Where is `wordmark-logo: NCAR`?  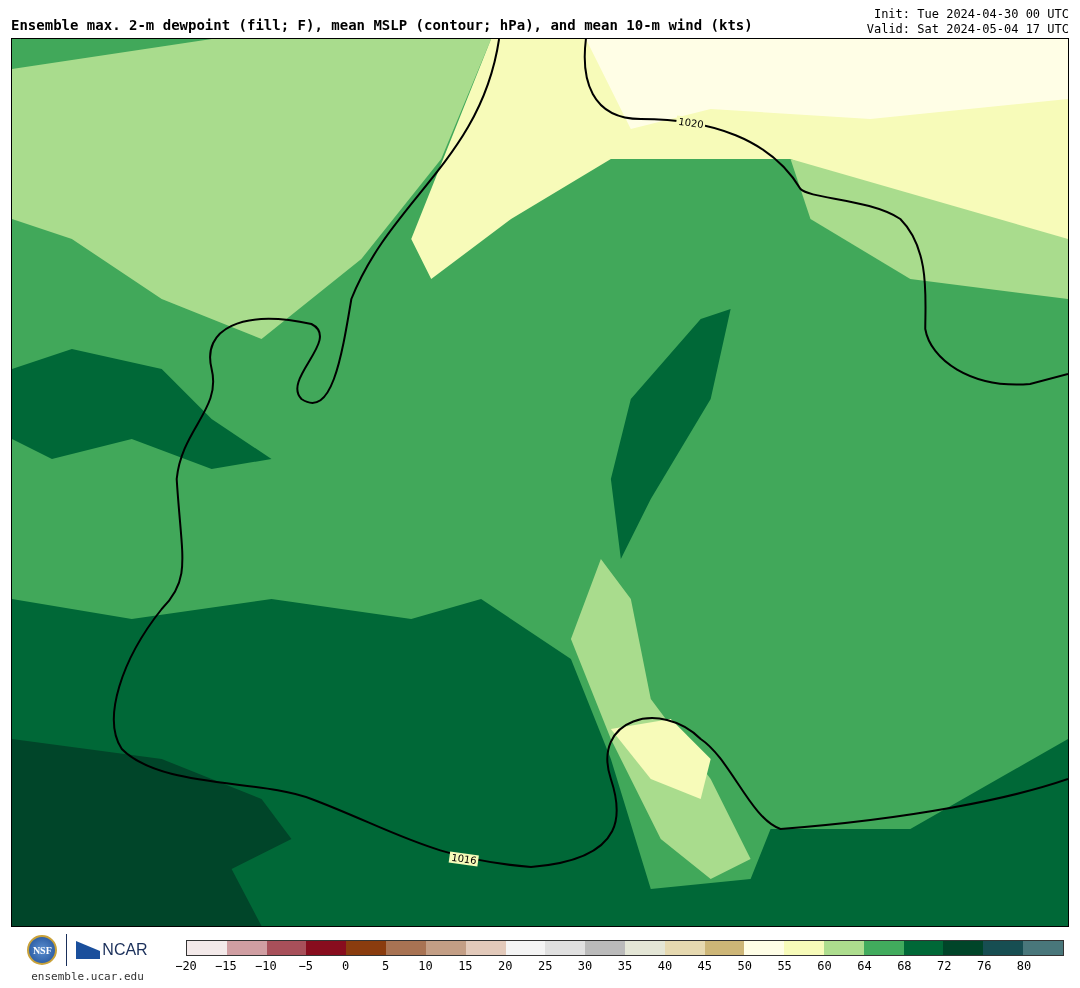
wordmark-logo: NCAR is located at coordinates (125, 950).